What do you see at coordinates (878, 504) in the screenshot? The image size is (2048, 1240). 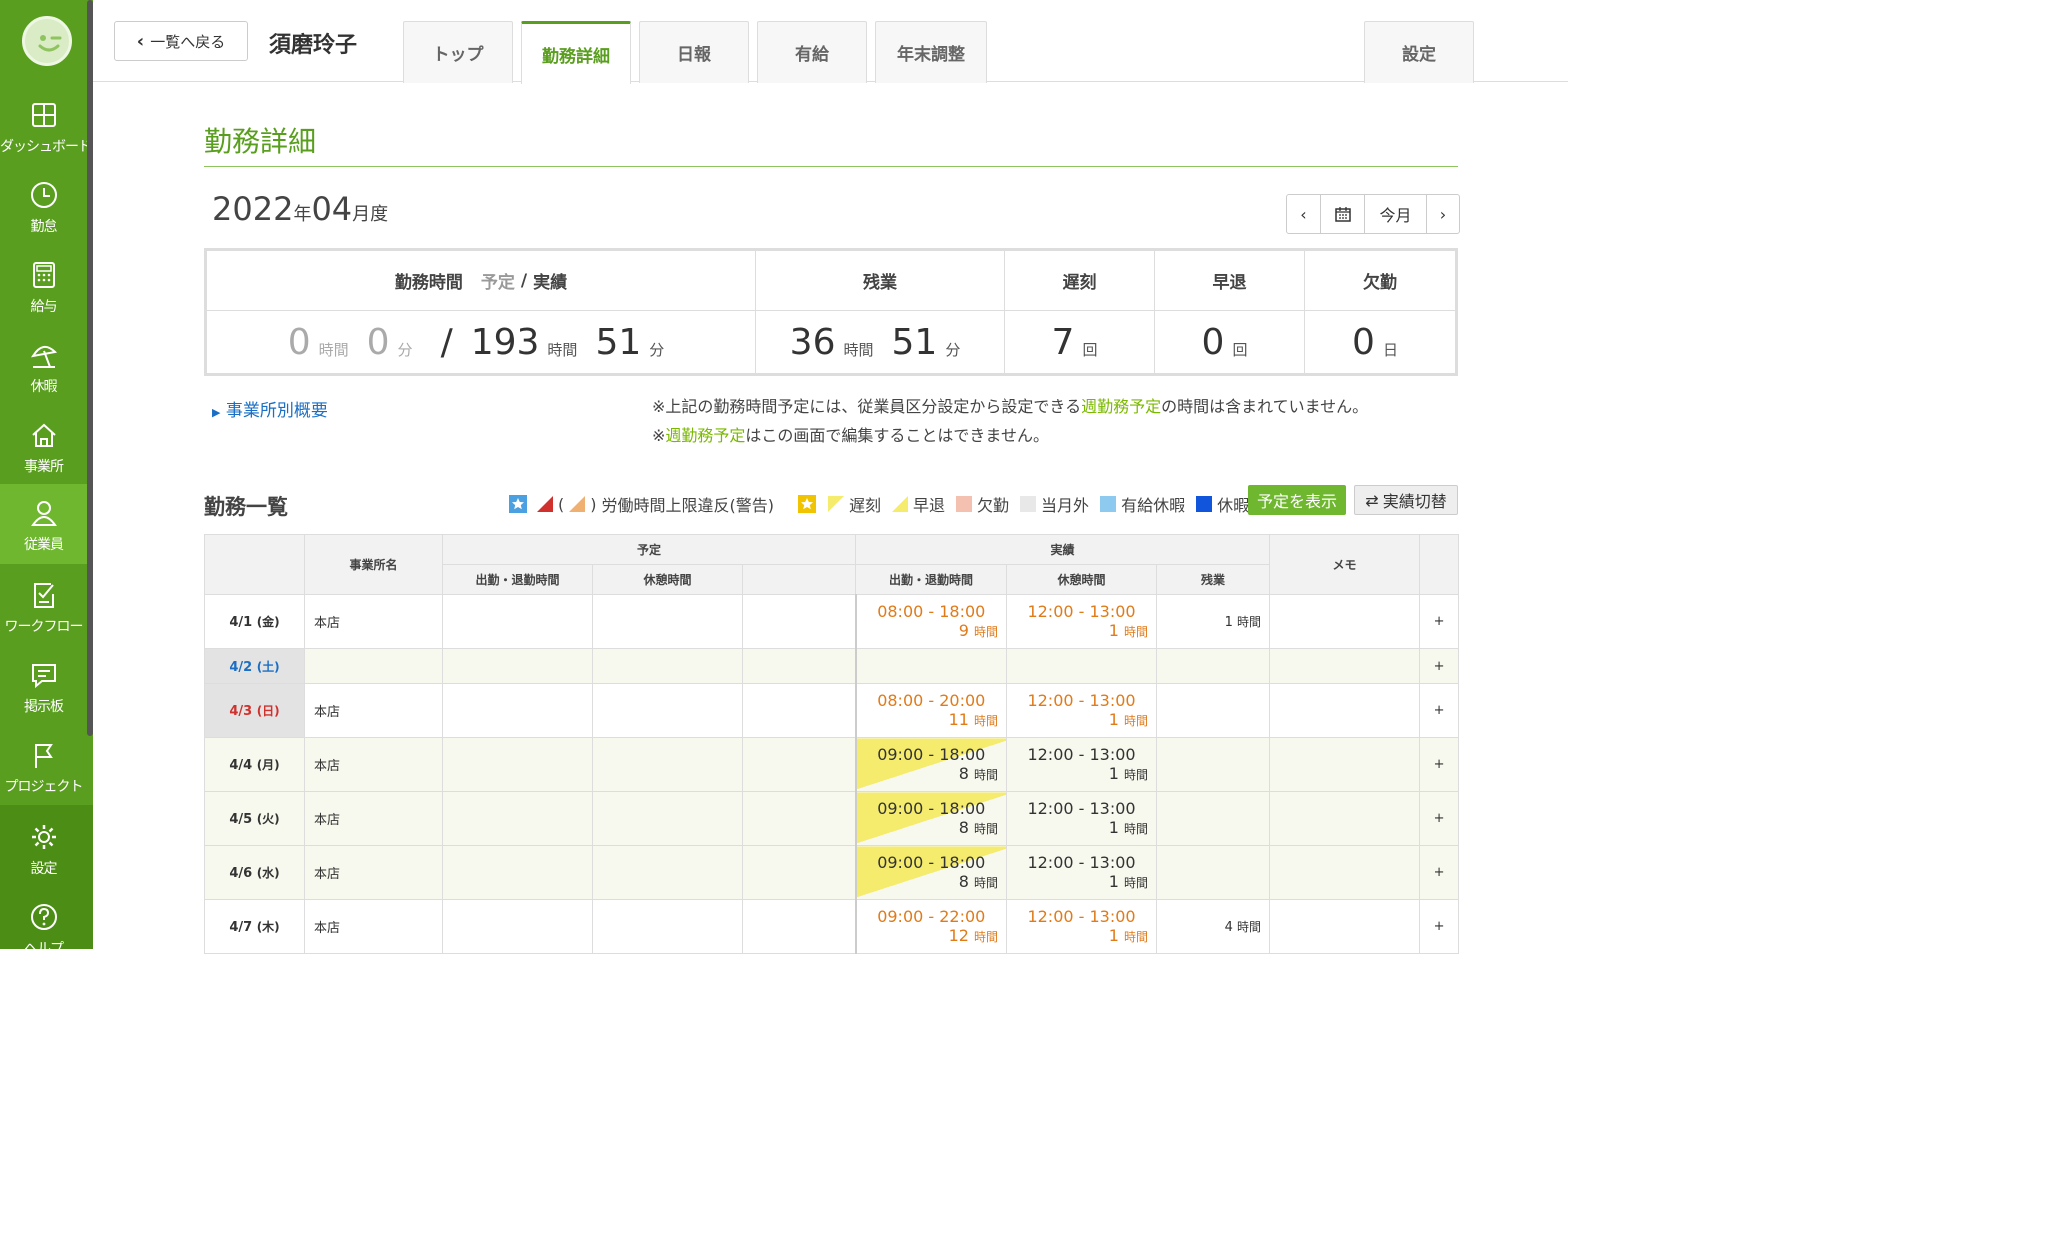 I see `legend: ( ) 労働時間上限違反(警告) 遅刻 早退 欠勤 当月外 有給休暇 休暇` at bounding box center [878, 504].